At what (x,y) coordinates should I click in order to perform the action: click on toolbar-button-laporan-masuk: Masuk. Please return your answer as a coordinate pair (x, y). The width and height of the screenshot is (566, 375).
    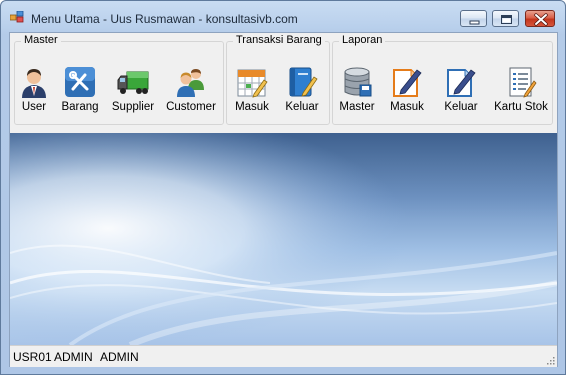
    Looking at the image, I should click on (407, 94).